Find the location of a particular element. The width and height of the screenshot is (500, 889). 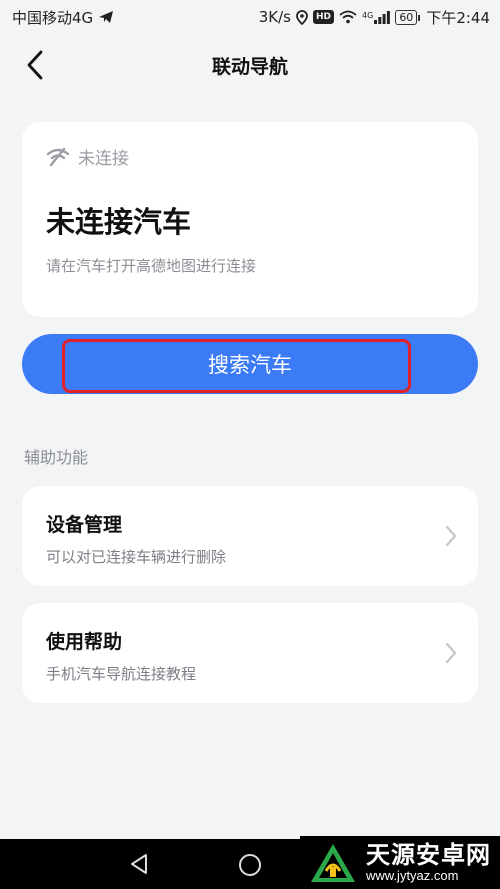

search-car-label: 搜索汽车 is located at coordinates (250, 365).